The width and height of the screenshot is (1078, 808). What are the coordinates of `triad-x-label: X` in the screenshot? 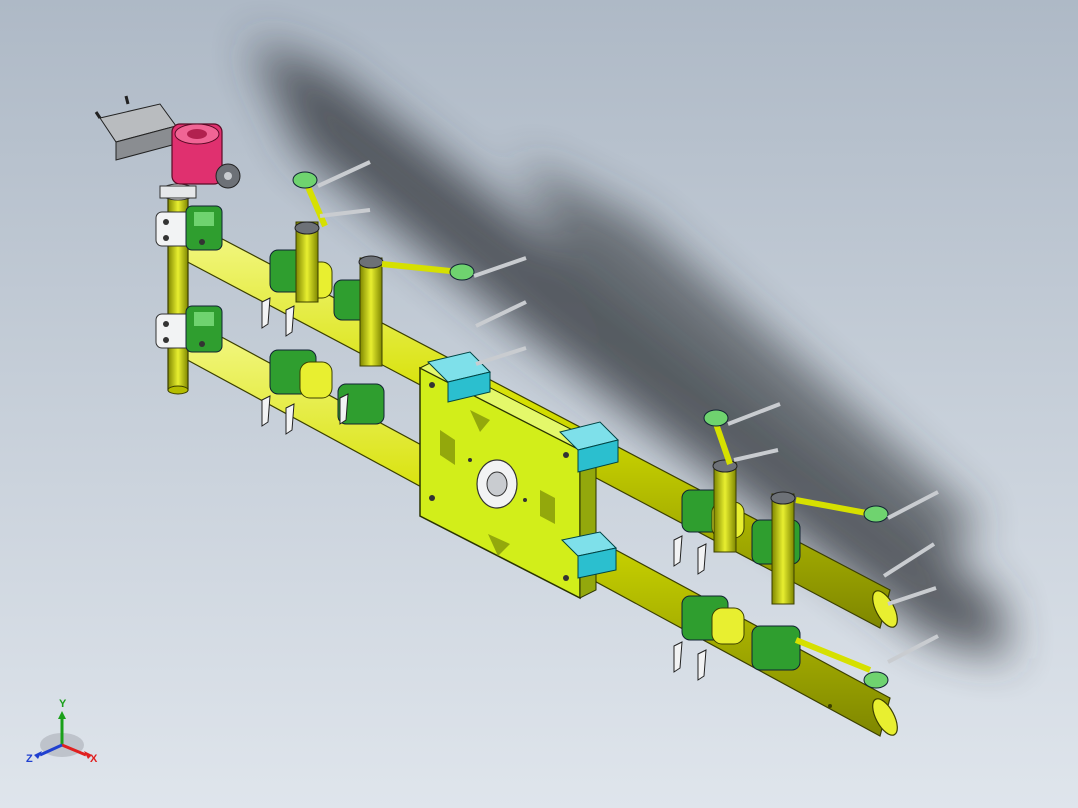 It's located at (94, 759).